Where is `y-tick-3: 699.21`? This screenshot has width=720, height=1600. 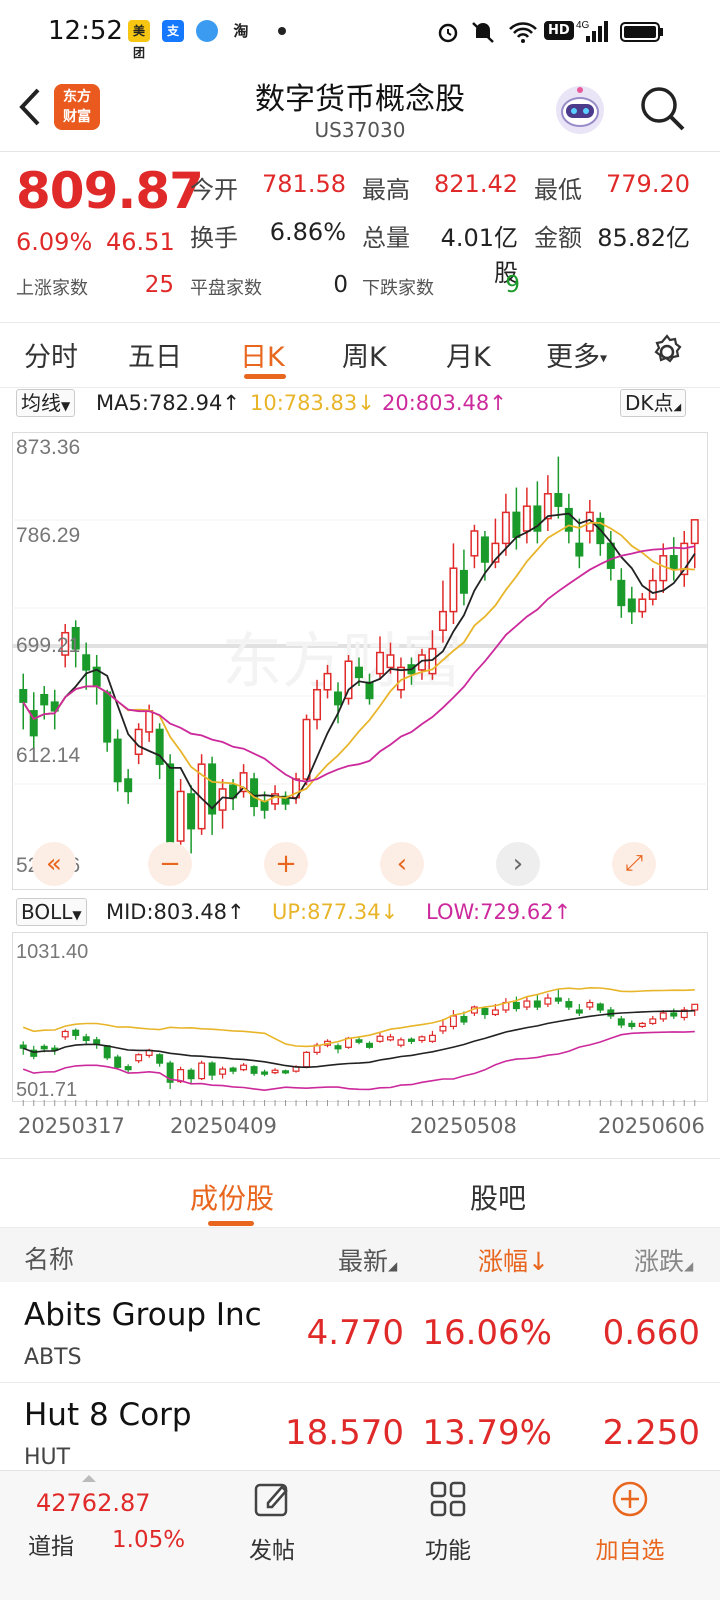
y-tick-3: 699.21 is located at coordinates (48, 645).